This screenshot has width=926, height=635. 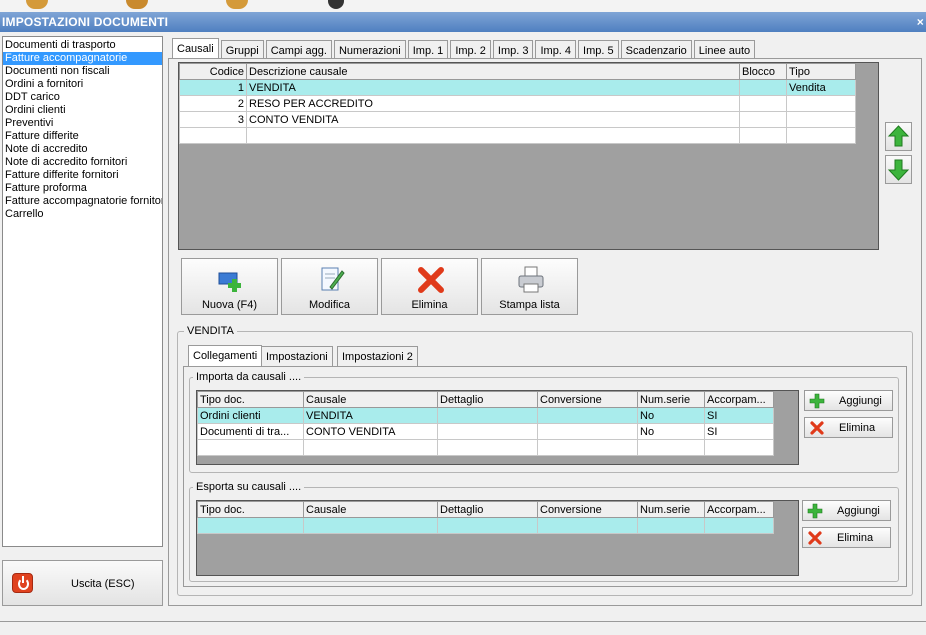 What do you see at coordinates (82, 58) in the screenshot?
I see `list-item: Fatture accompagnatorie` at bounding box center [82, 58].